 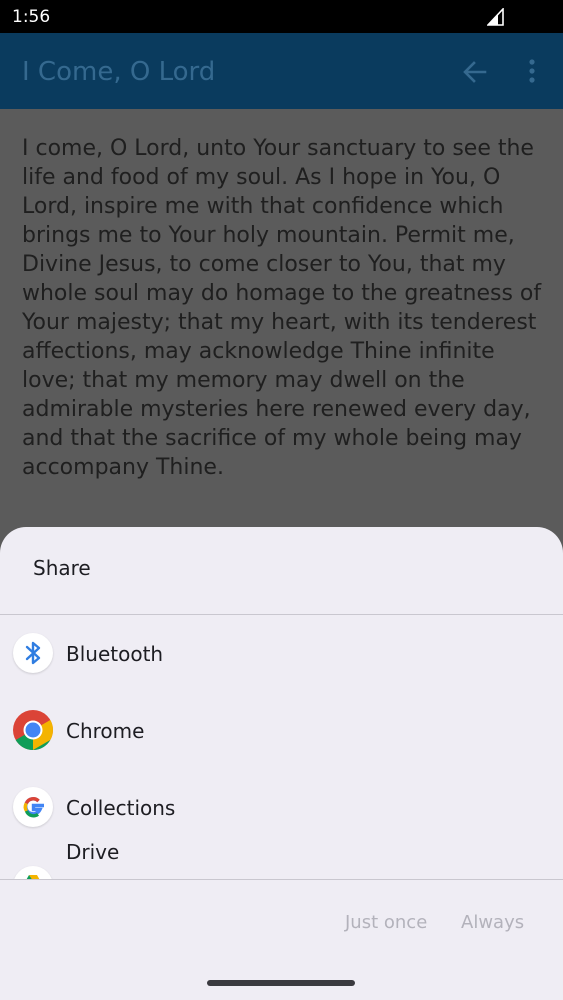 What do you see at coordinates (33, 807) in the screenshot?
I see `google-icon` at bounding box center [33, 807].